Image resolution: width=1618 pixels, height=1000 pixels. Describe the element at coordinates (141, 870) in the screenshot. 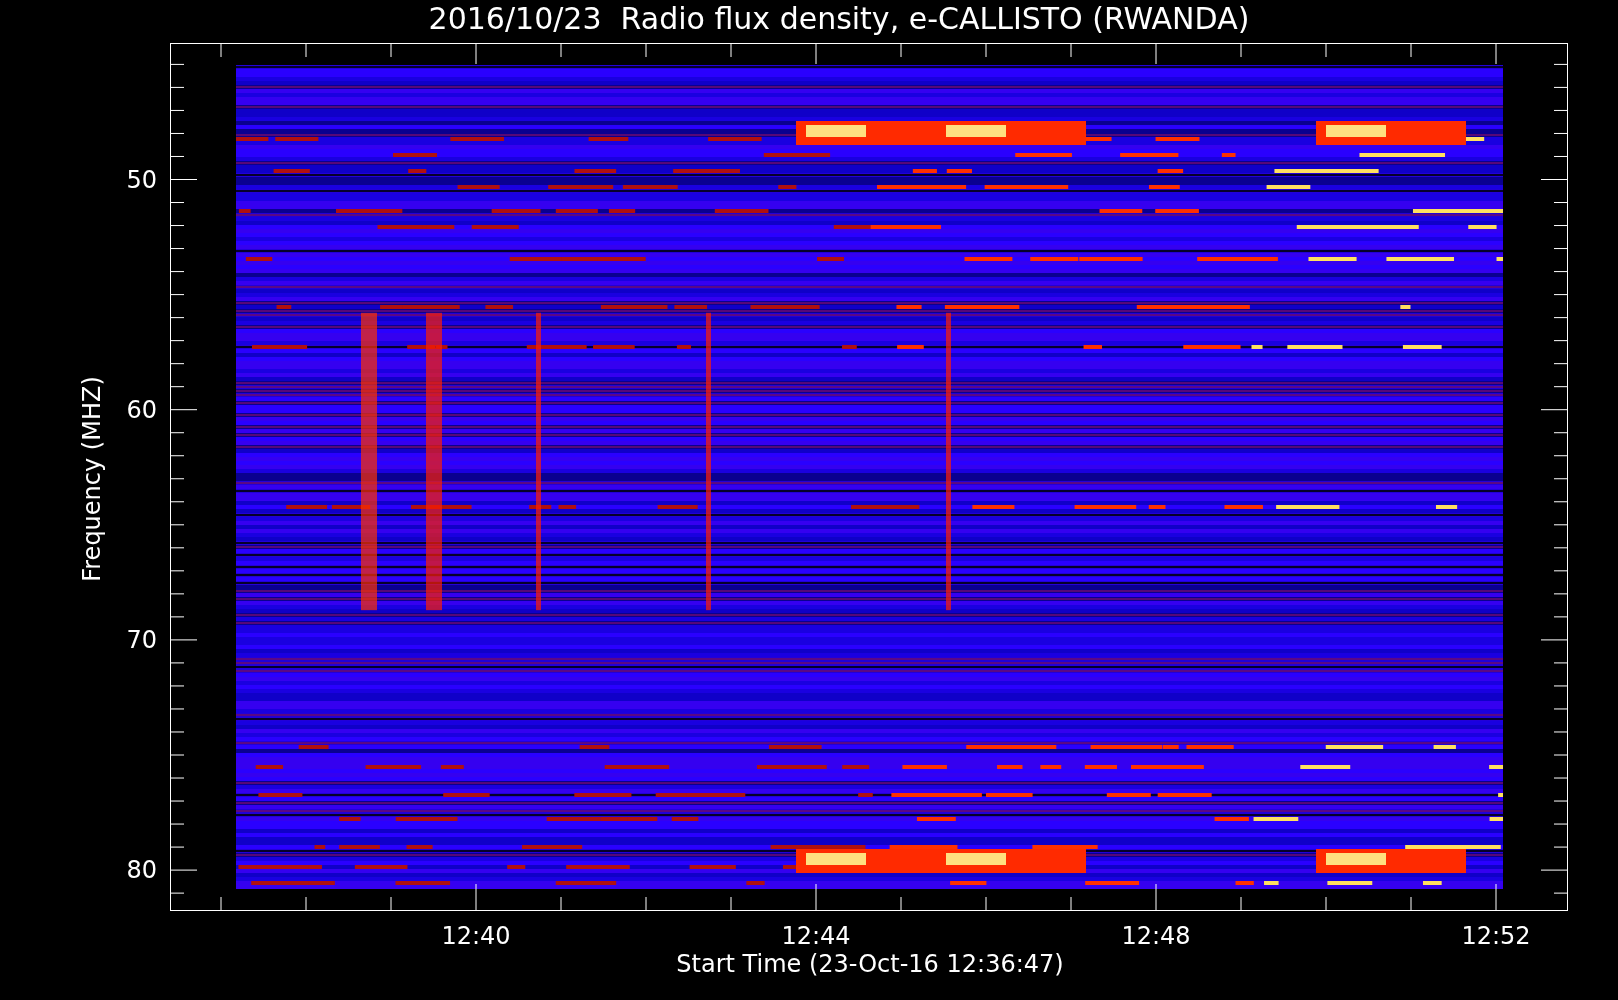

I see `y-tick-label: 80` at that location.